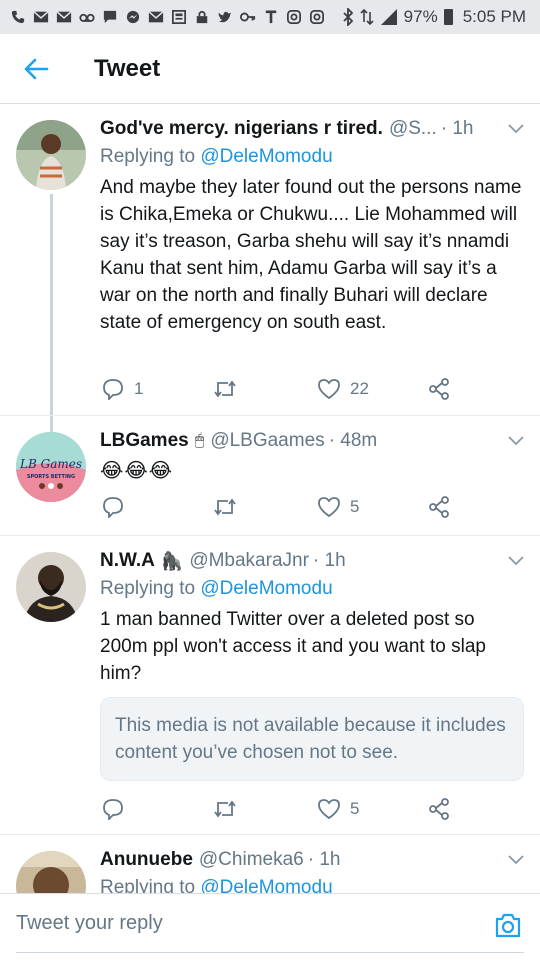 The width and height of the screenshot is (540, 960). I want to click on reply-button: 1, so click(122, 389).